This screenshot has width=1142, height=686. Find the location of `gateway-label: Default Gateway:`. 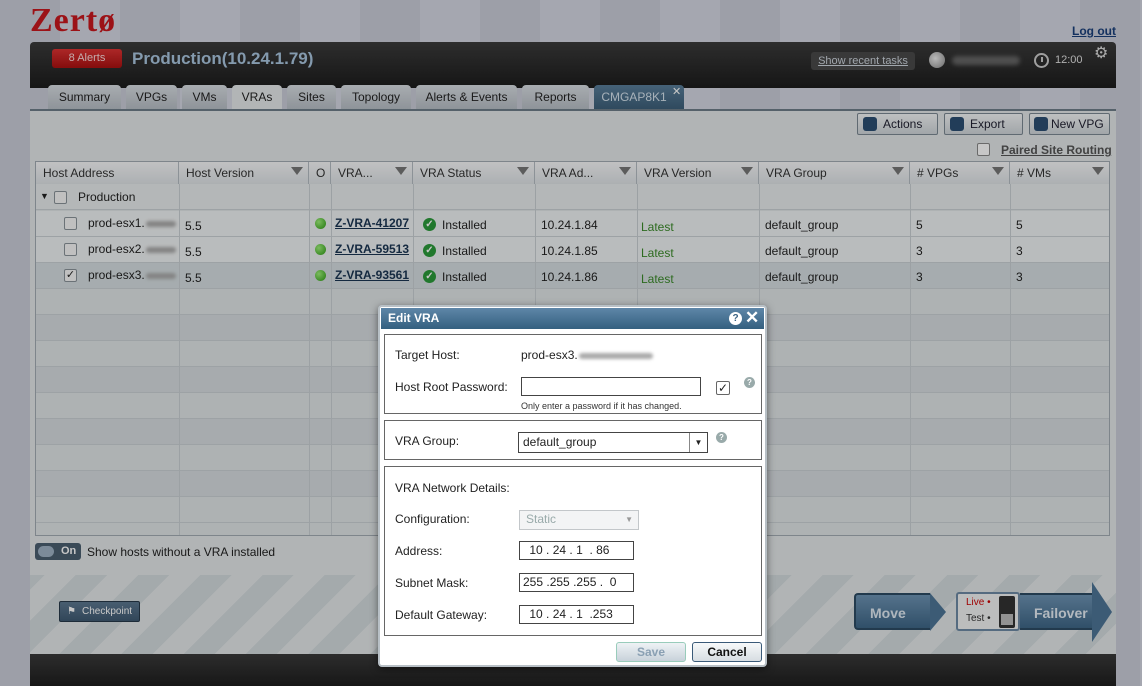

gateway-label: Default Gateway: is located at coordinates (441, 615).